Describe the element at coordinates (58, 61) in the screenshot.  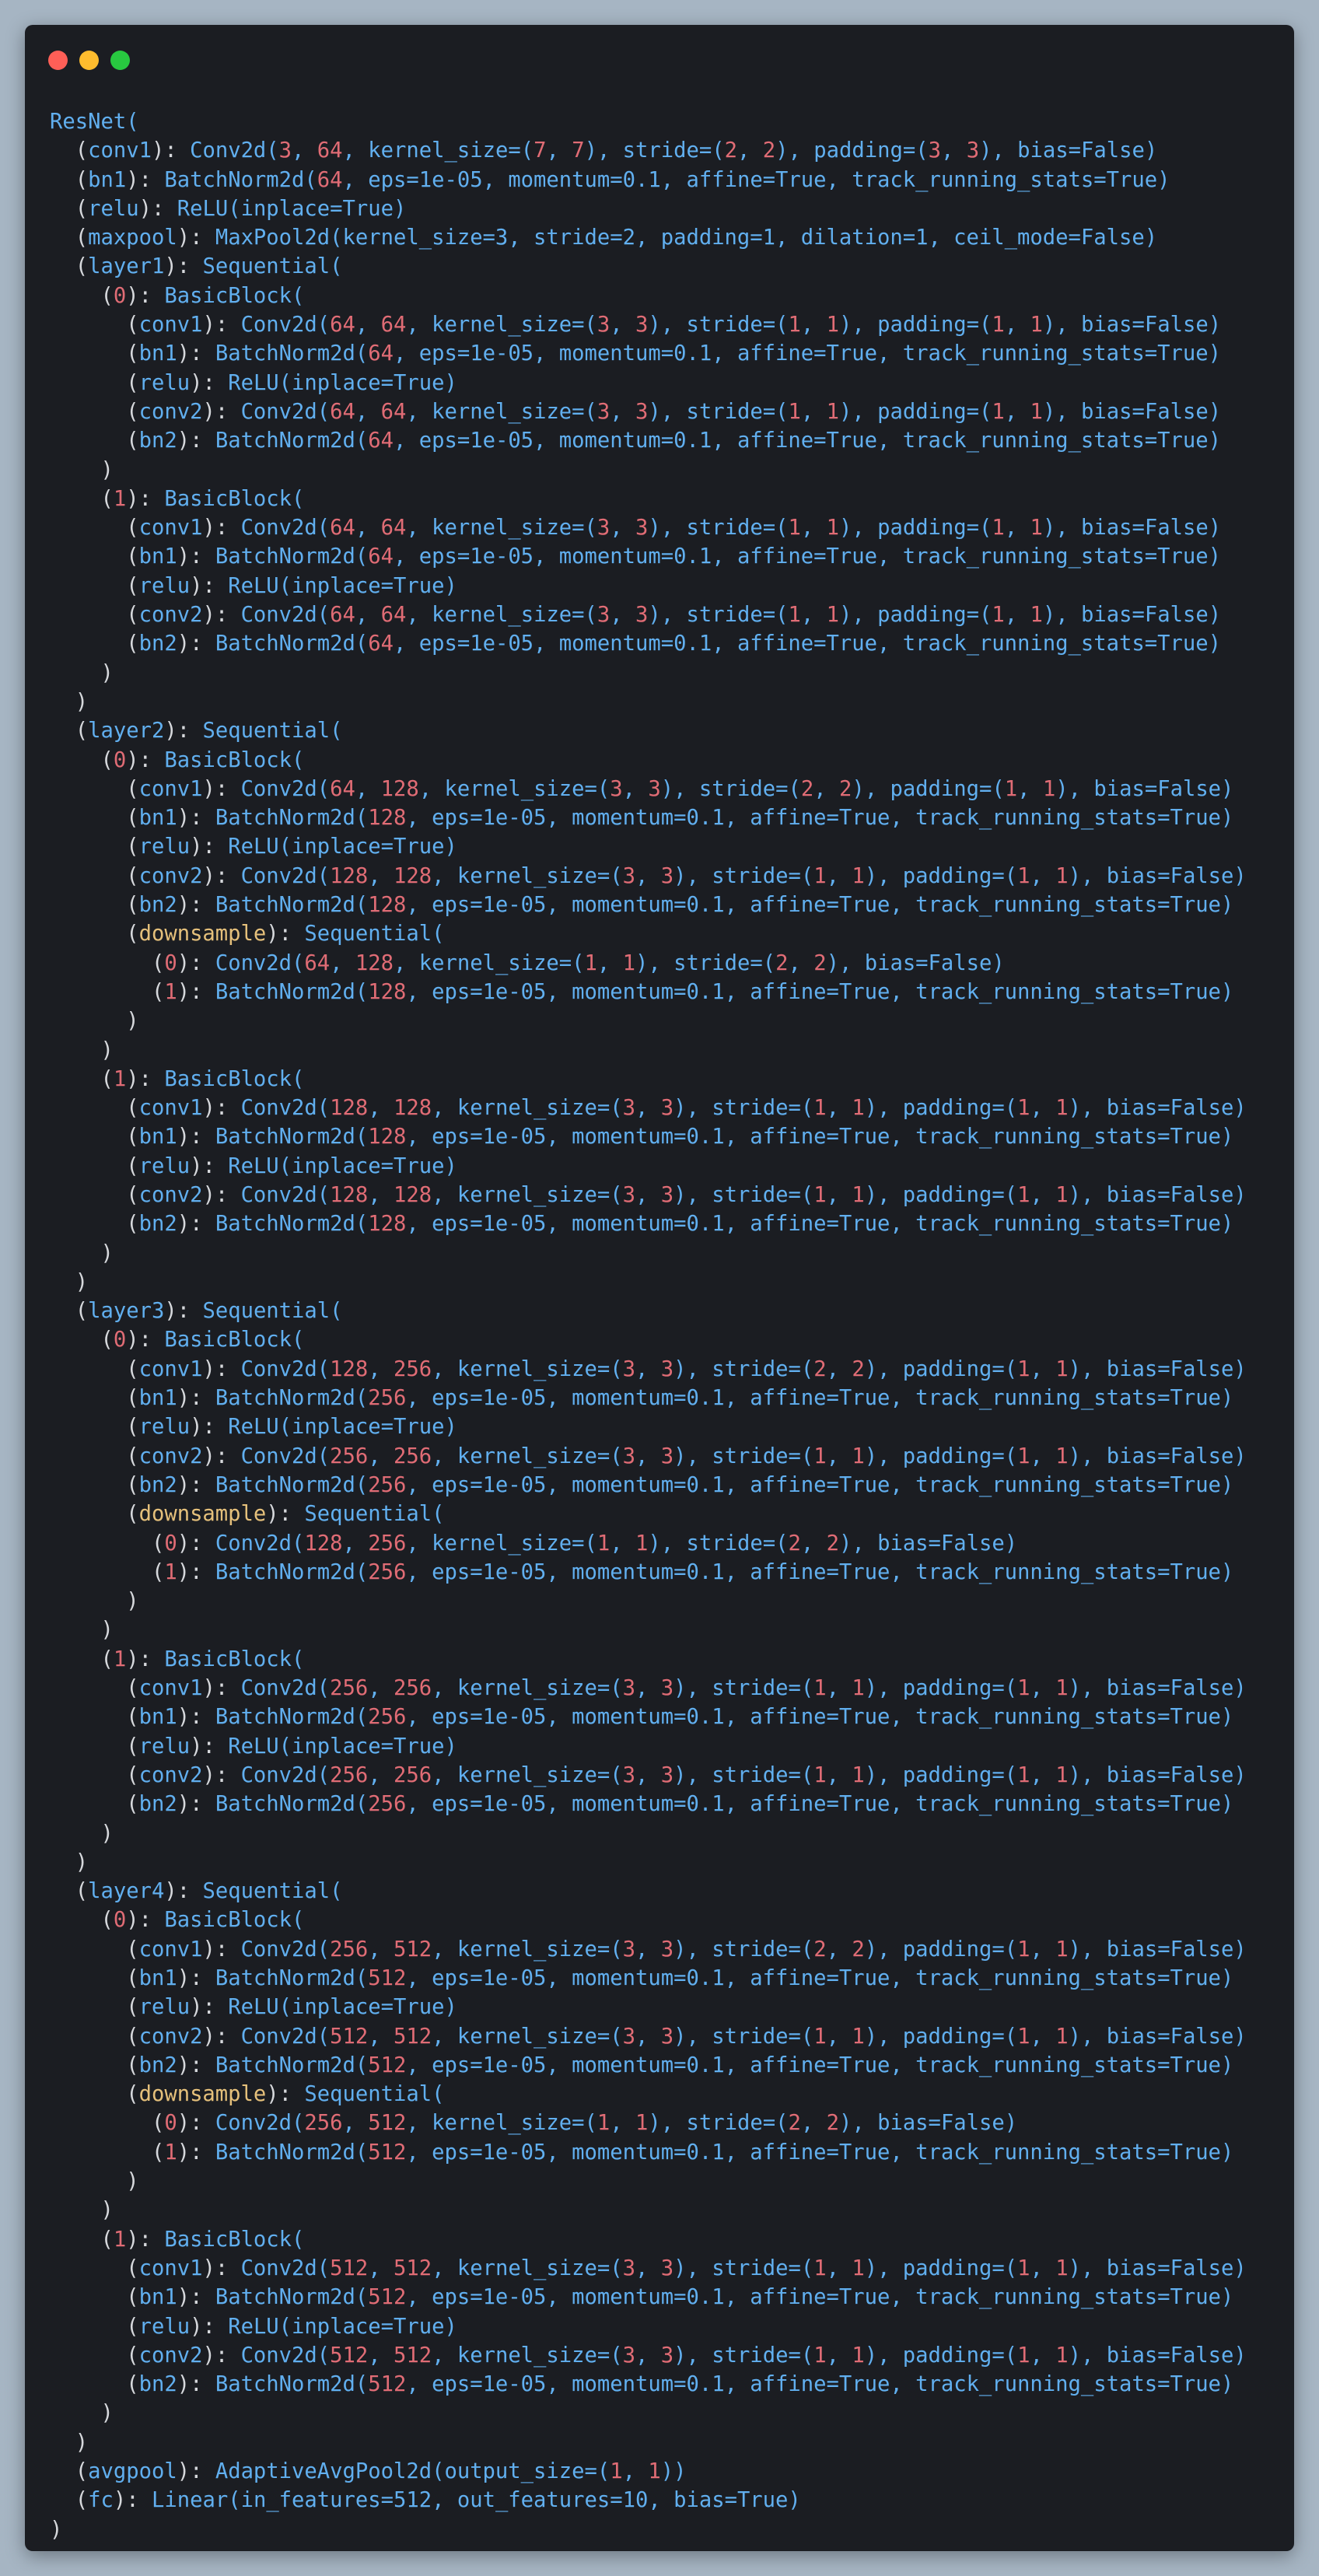
I see `close-window-icon` at that location.